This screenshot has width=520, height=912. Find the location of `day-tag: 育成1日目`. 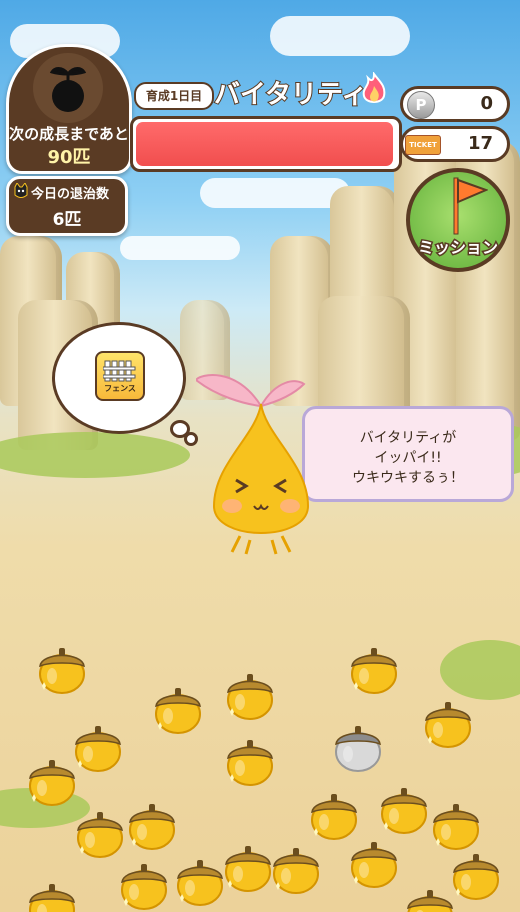

day-tag: 育成1日目 is located at coordinates (174, 96).